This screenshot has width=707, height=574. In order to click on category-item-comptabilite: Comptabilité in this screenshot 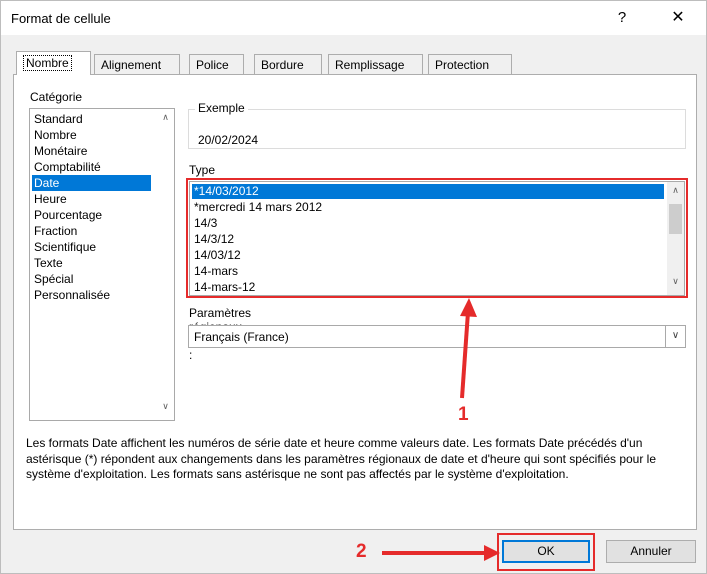, I will do `click(91, 167)`.